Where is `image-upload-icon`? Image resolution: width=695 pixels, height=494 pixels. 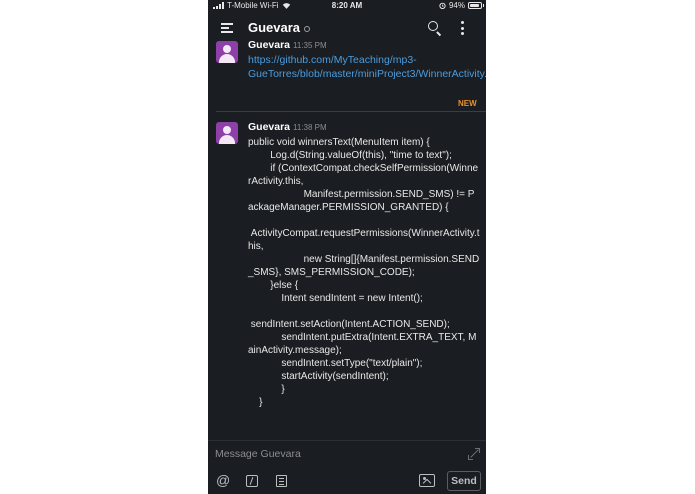
image-upload-icon is located at coordinates (427, 481).